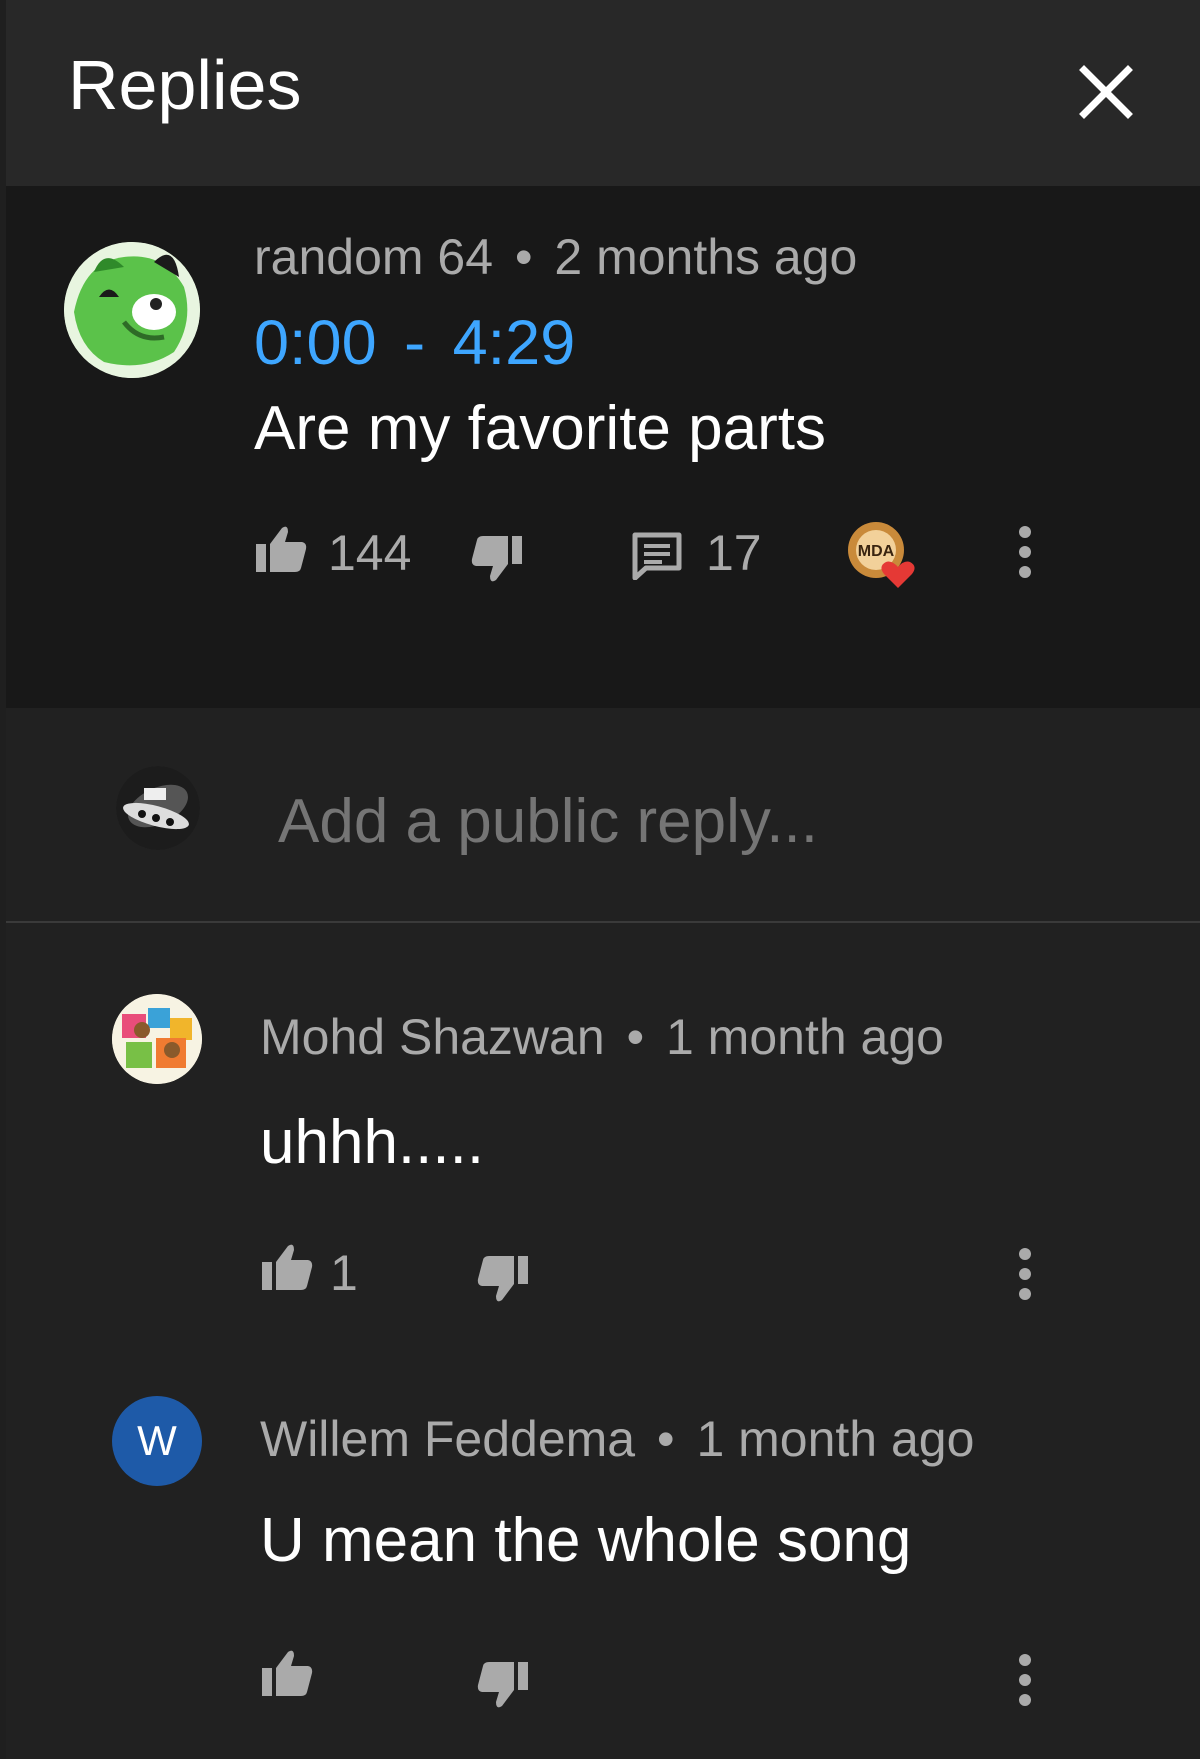  I want to click on close-icon, so click(1106, 92).